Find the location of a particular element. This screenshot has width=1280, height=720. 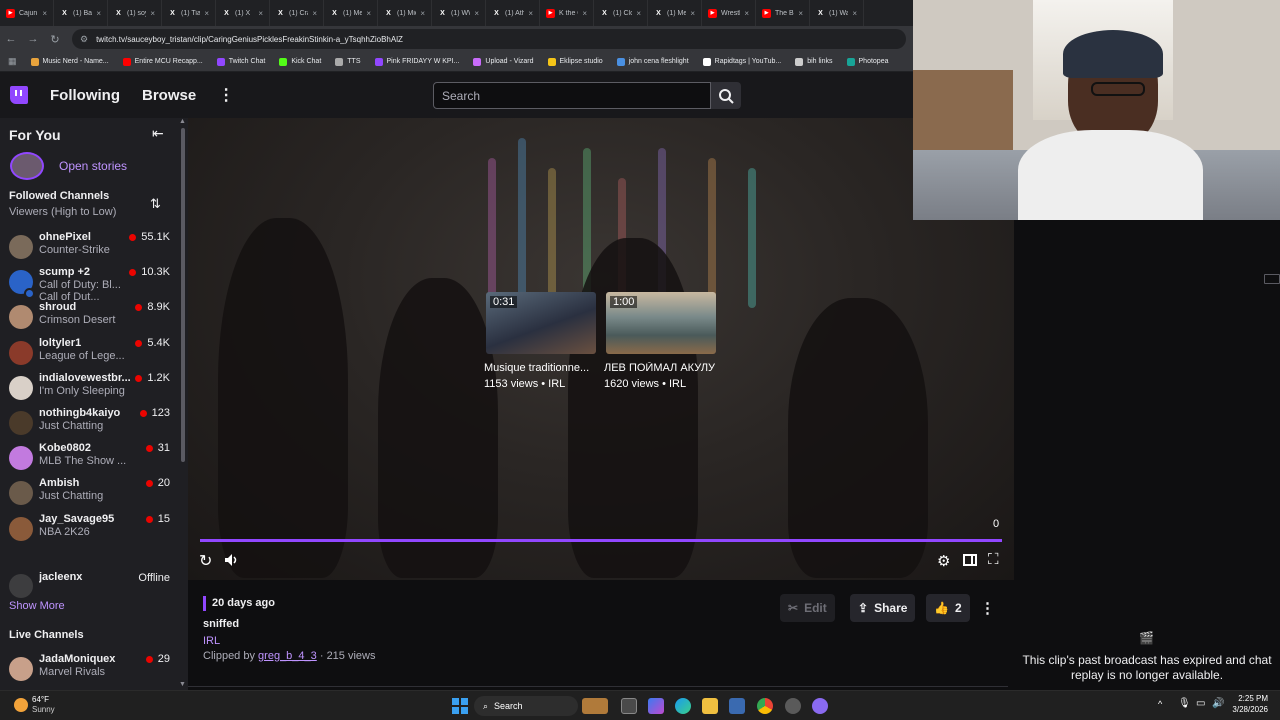

bookmark-item: Twitch Chat is located at coordinates (240, 61).